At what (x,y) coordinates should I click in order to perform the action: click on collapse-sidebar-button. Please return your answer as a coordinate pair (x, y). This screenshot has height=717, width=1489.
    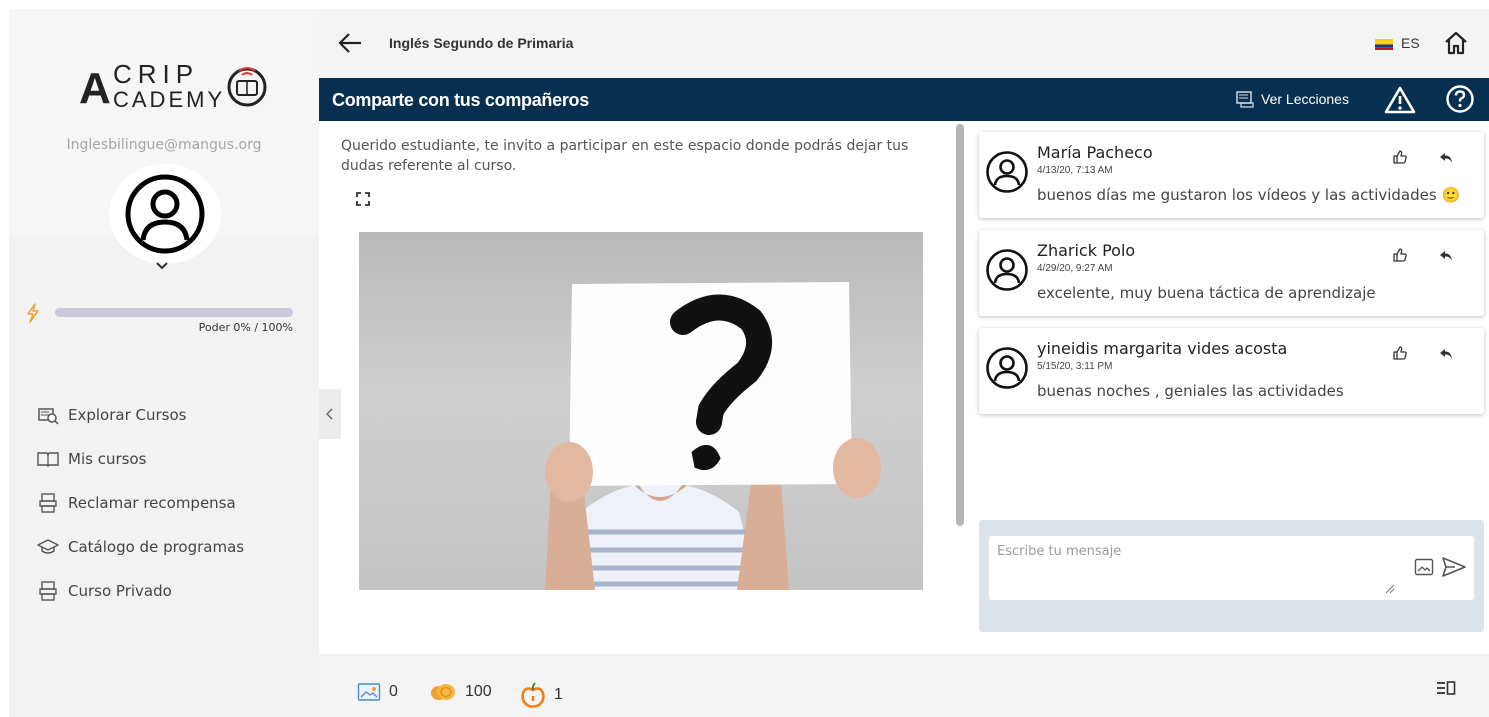
    Looking at the image, I should click on (330, 414).